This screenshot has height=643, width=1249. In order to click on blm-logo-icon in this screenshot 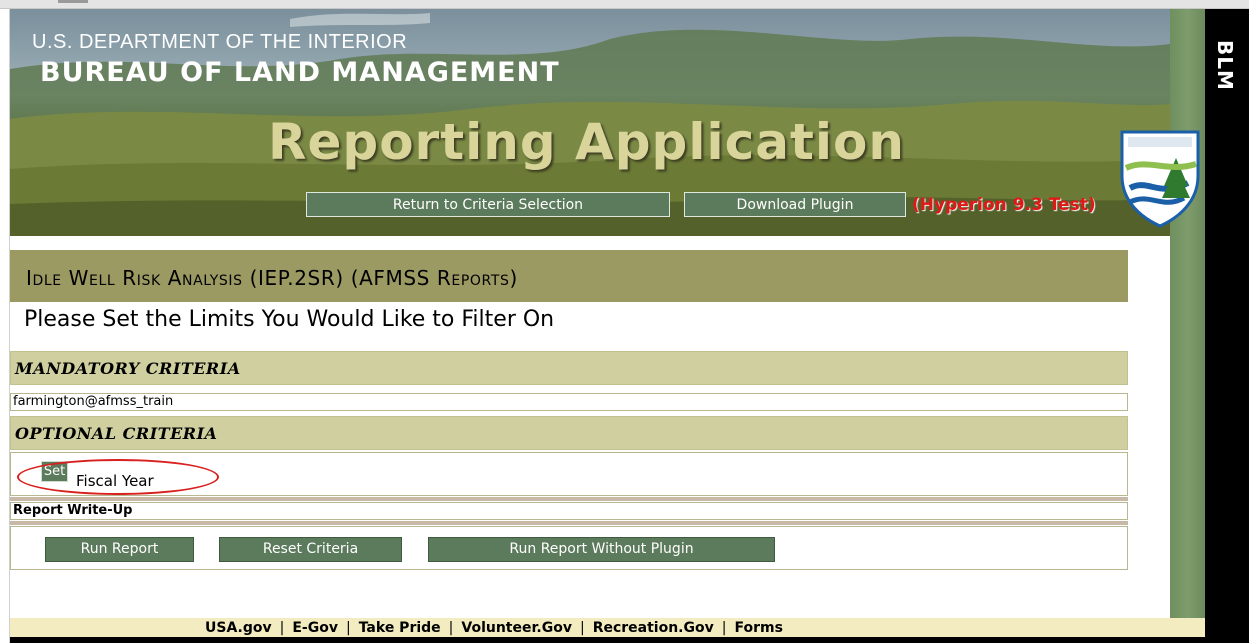, I will do `click(1160, 180)`.